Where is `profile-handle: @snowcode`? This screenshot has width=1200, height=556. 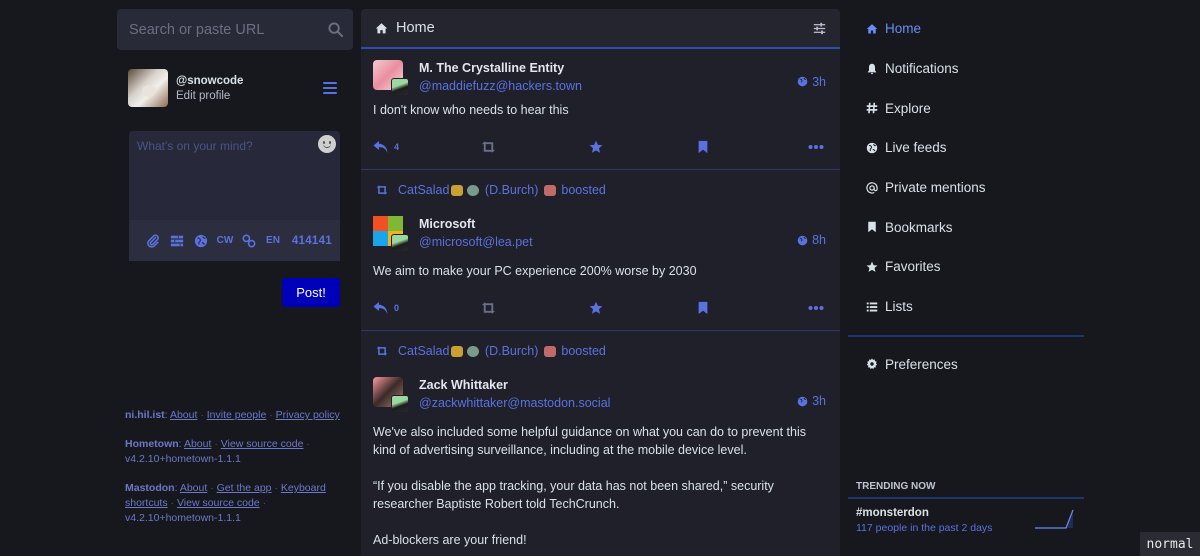
profile-handle: @snowcode is located at coordinates (249, 81).